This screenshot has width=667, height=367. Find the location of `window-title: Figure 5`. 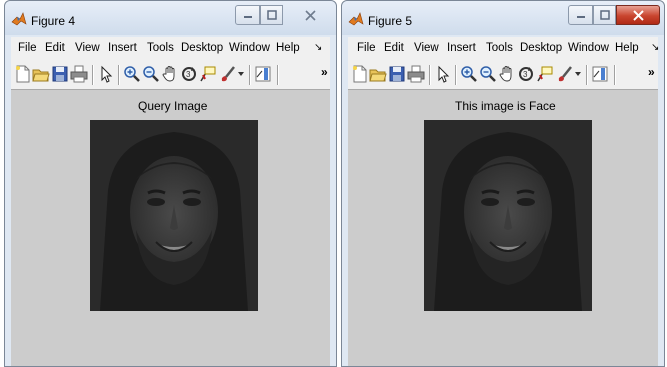

window-title: Figure 5 is located at coordinates (390, 21).